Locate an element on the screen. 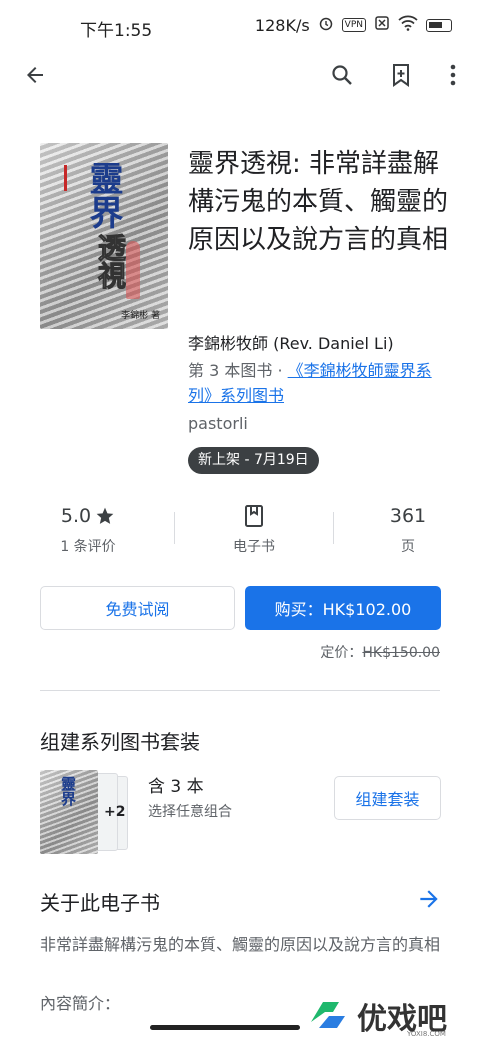 The height and width of the screenshot is (1040, 480). cover-title-main: 靈界 is located at coordinates (103, 195).